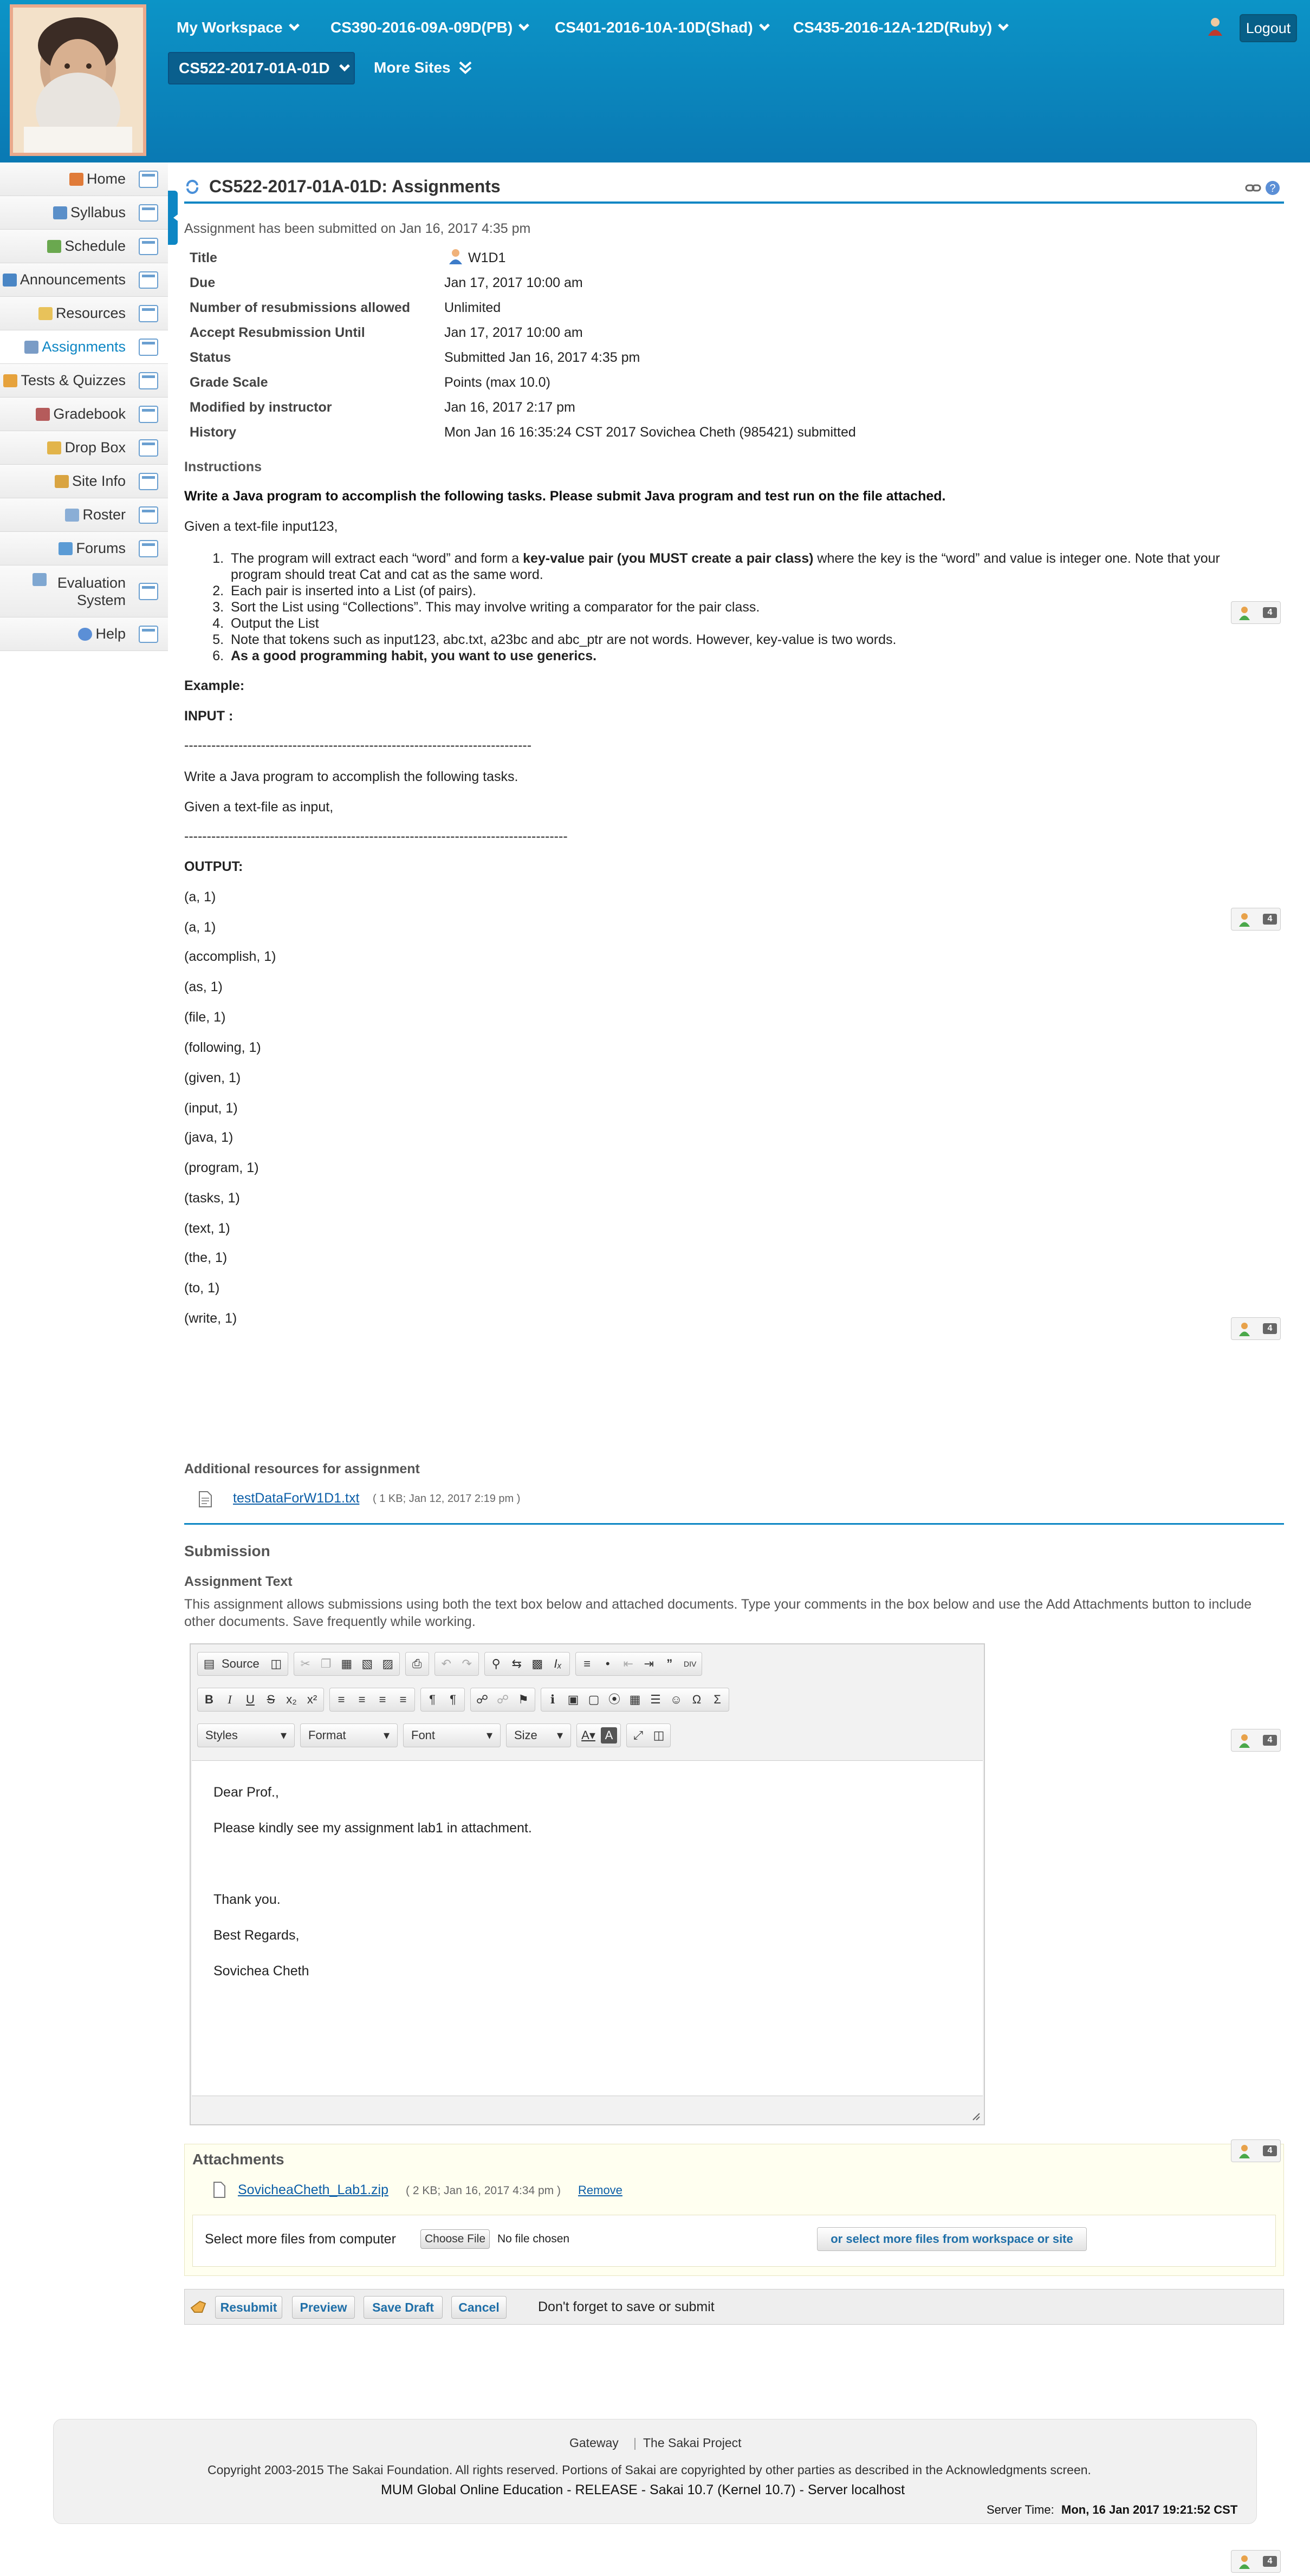 Image resolution: width=1310 pixels, height=2576 pixels. I want to click on indent-icon: ⇥, so click(649, 1664).